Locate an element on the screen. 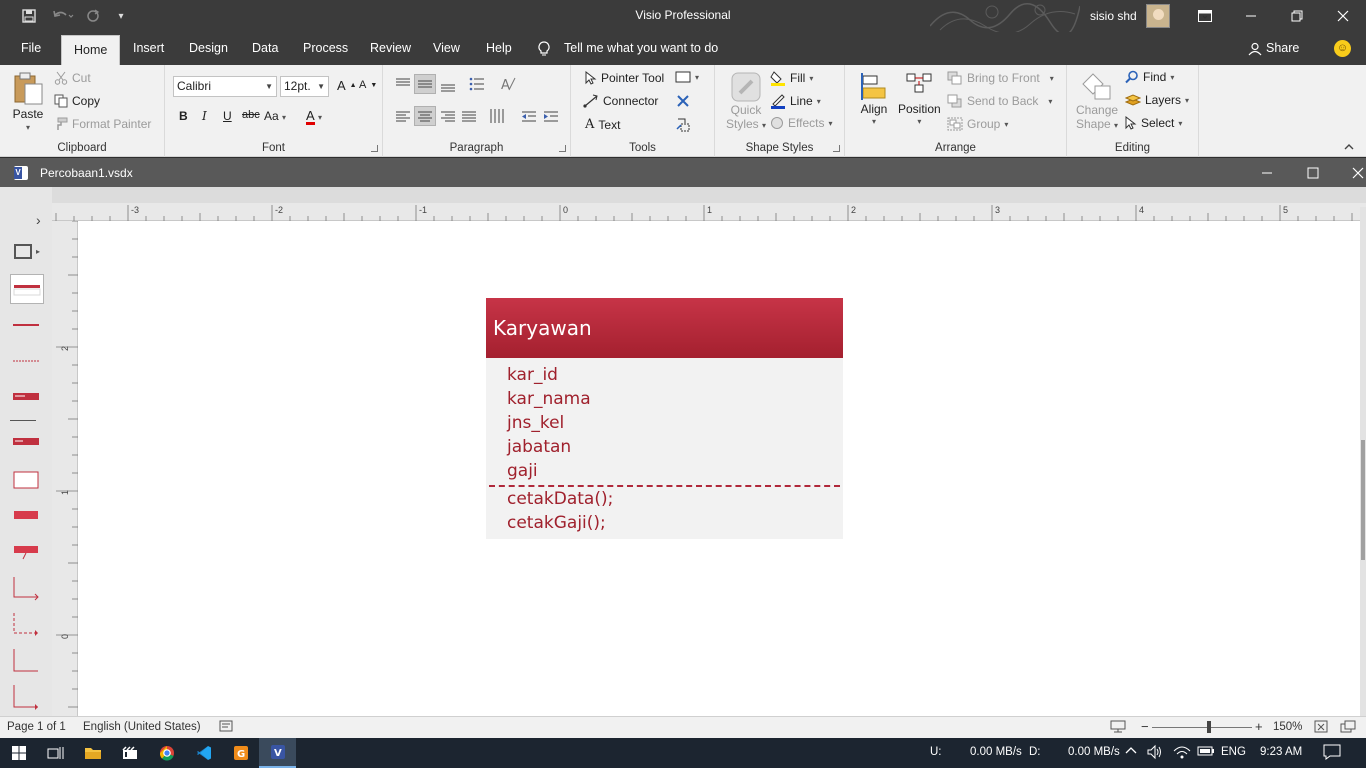  stencil-datatype-shape is located at coordinates (27, 516).